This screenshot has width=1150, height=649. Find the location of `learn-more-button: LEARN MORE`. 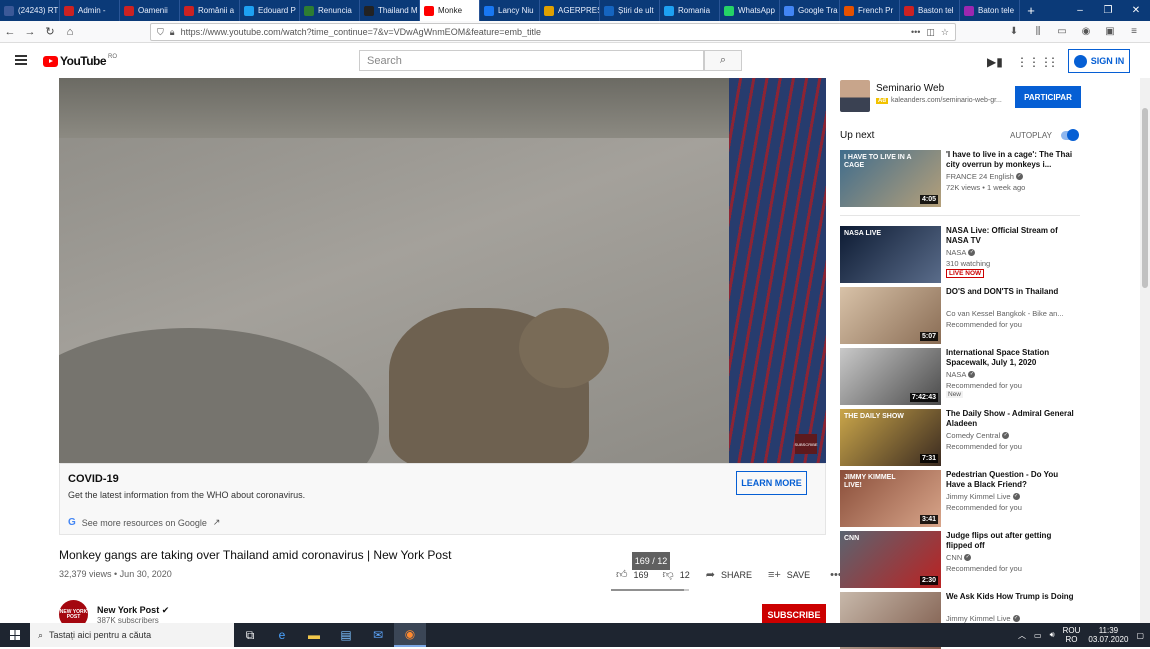

learn-more-button: LEARN MORE is located at coordinates (771, 483).